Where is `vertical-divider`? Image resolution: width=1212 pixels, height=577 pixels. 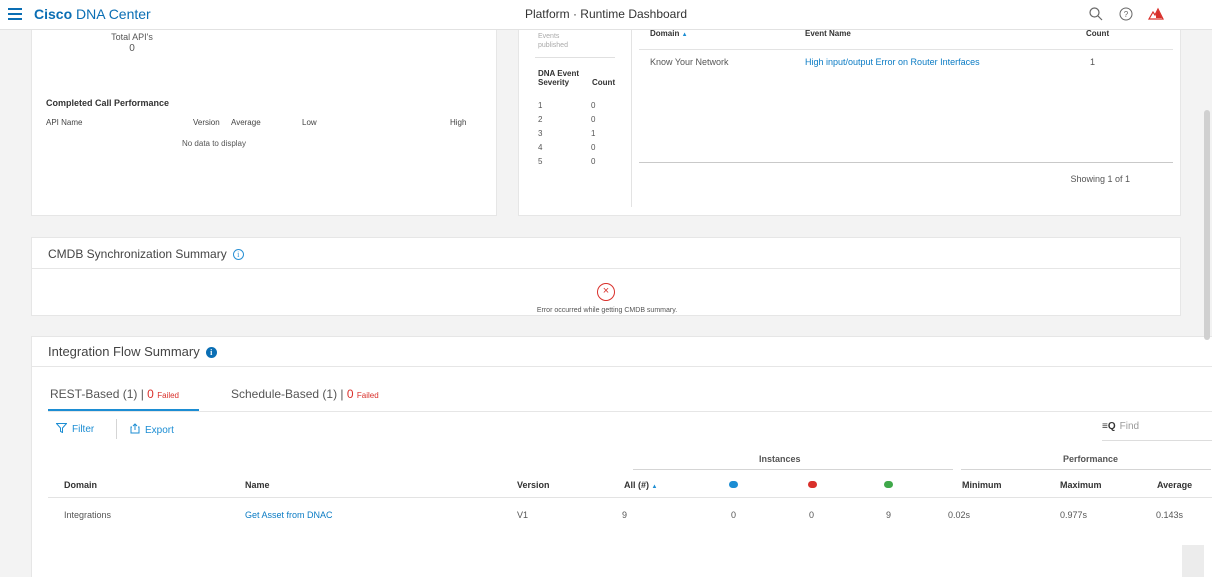 vertical-divider is located at coordinates (631, 118).